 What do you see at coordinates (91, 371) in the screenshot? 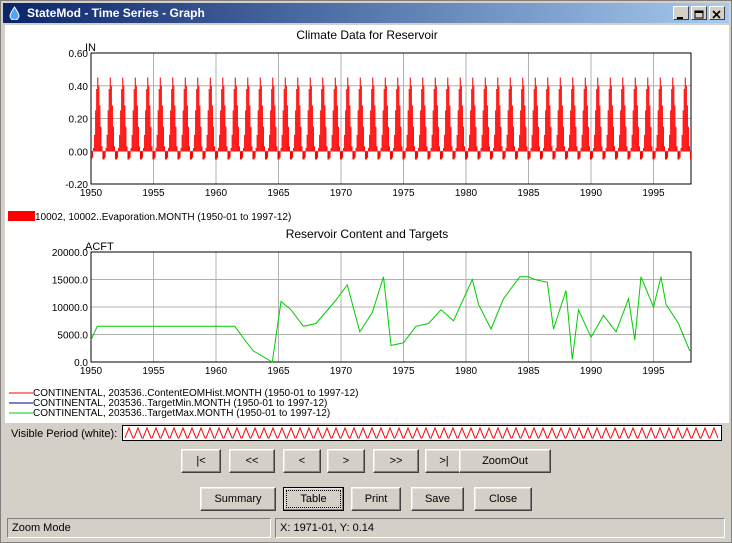
I see `x-tick-label: 1950` at bounding box center [91, 371].